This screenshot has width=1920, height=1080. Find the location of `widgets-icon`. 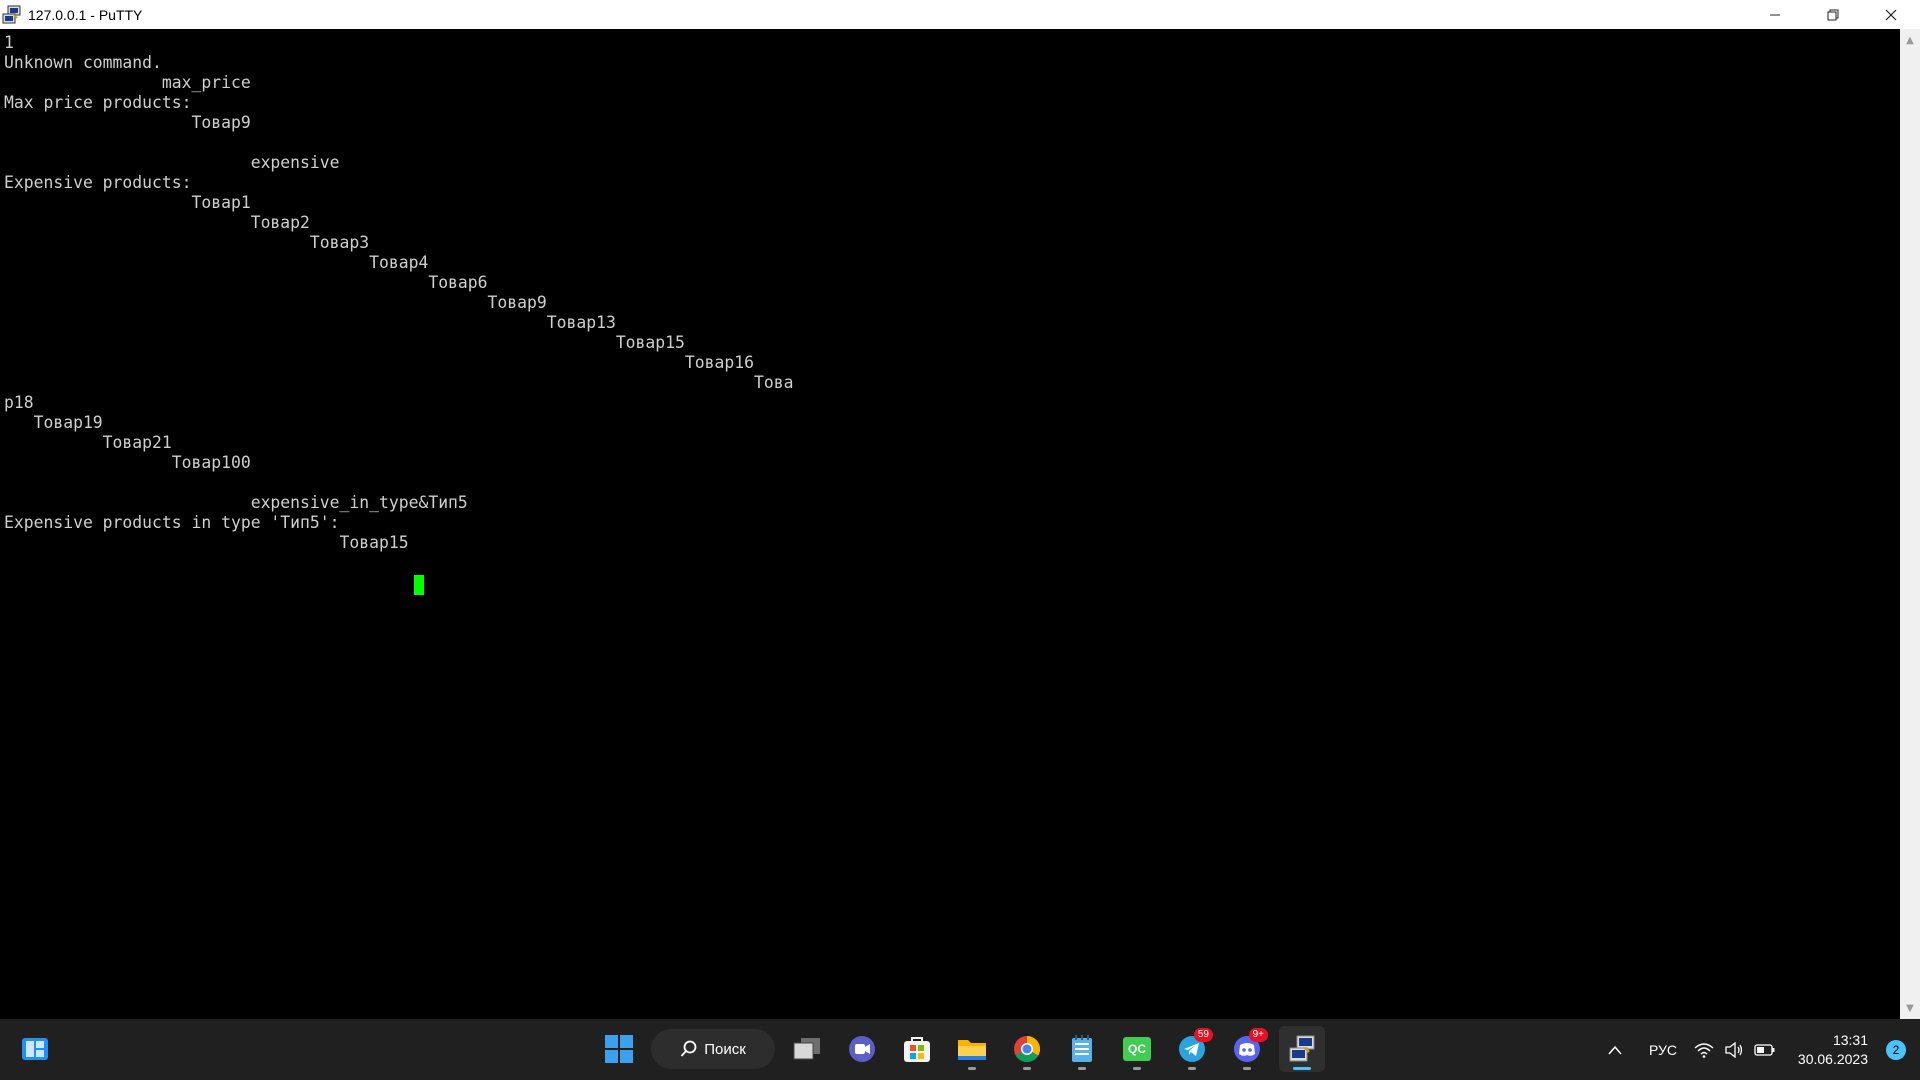

widgets-icon is located at coordinates (35, 1049).